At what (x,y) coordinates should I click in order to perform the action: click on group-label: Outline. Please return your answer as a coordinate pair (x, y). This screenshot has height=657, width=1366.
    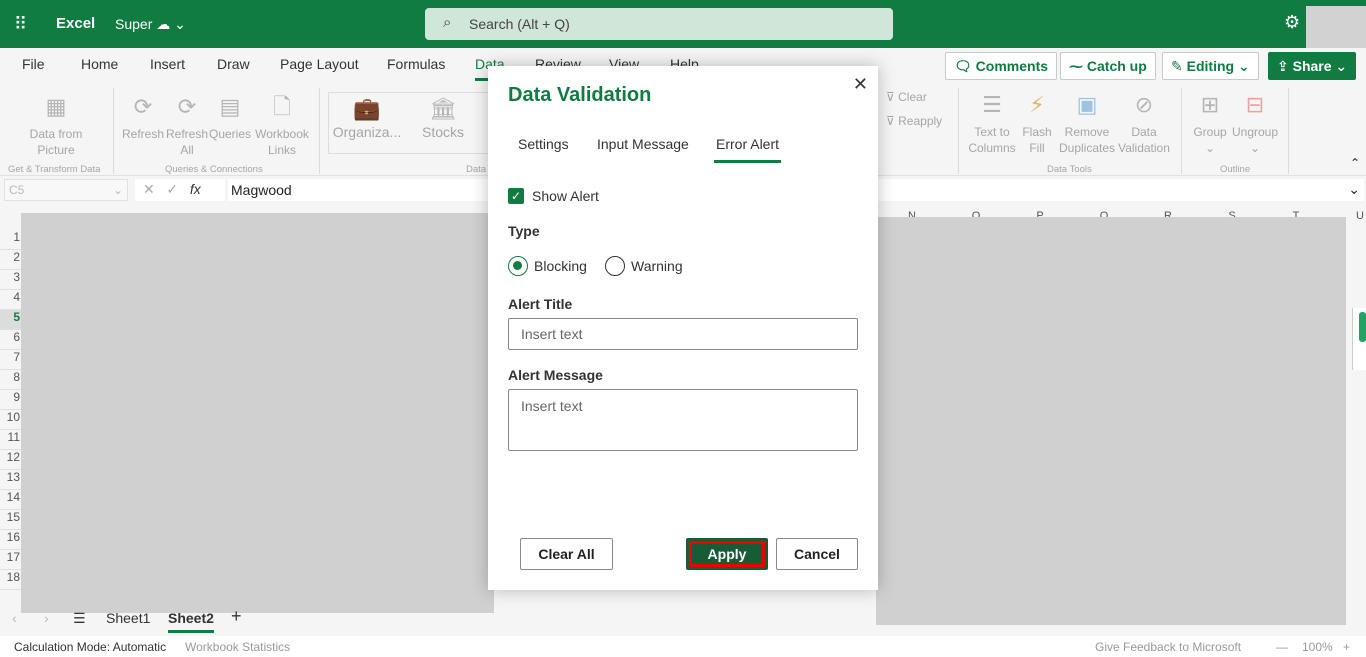
    Looking at the image, I should click on (1235, 169).